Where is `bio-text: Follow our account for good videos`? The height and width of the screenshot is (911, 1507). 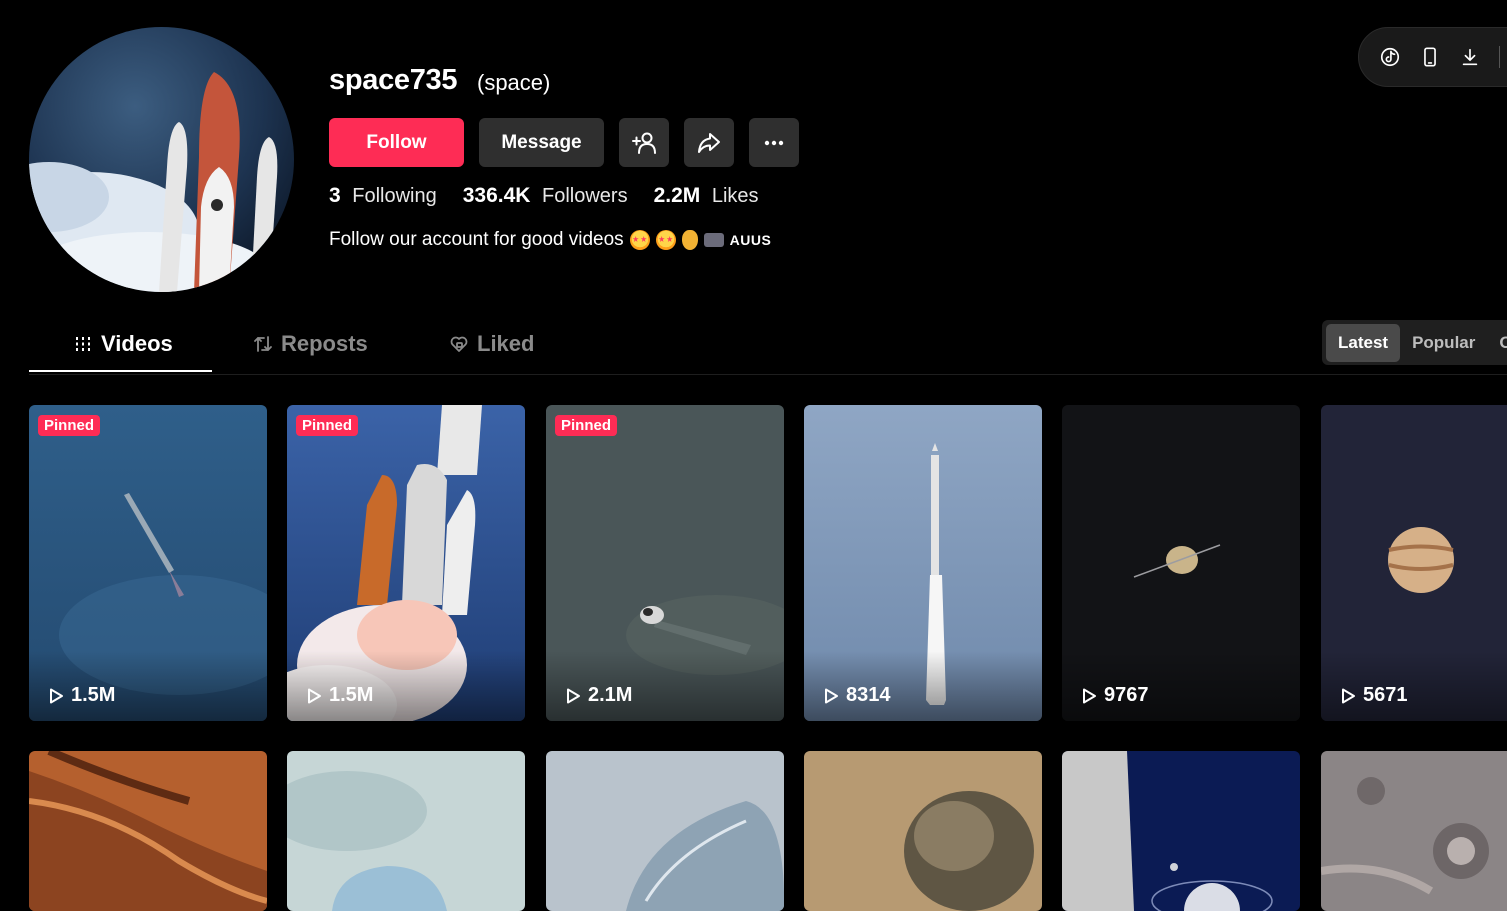
bio-text: Follow our account for good videos is located at coordinates (476, 239).